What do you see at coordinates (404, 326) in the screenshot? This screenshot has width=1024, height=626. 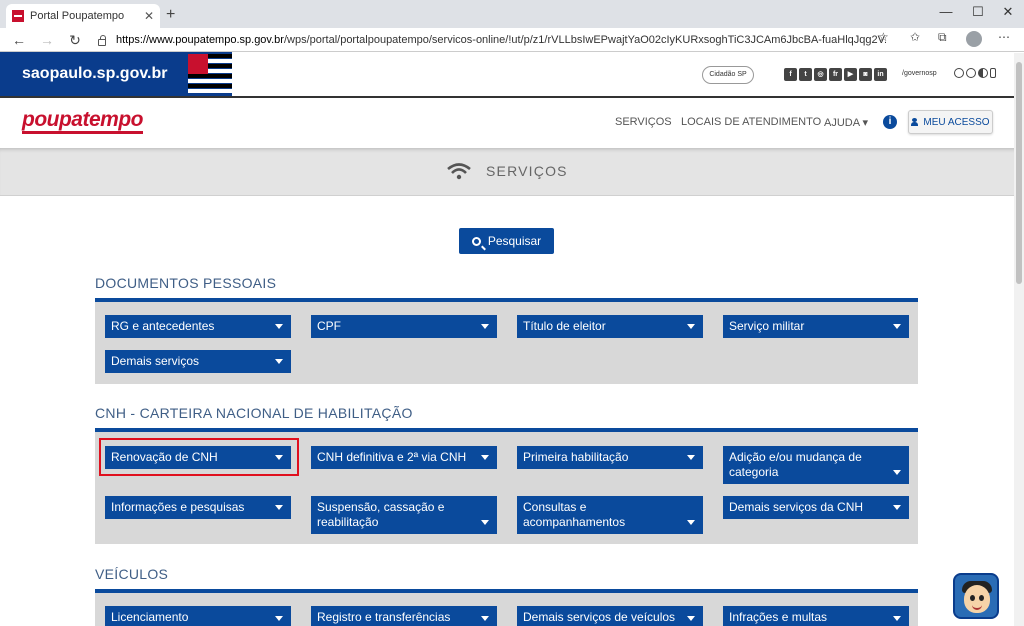 I see `service-cpf: CPF` at bounding box center [404, 326].